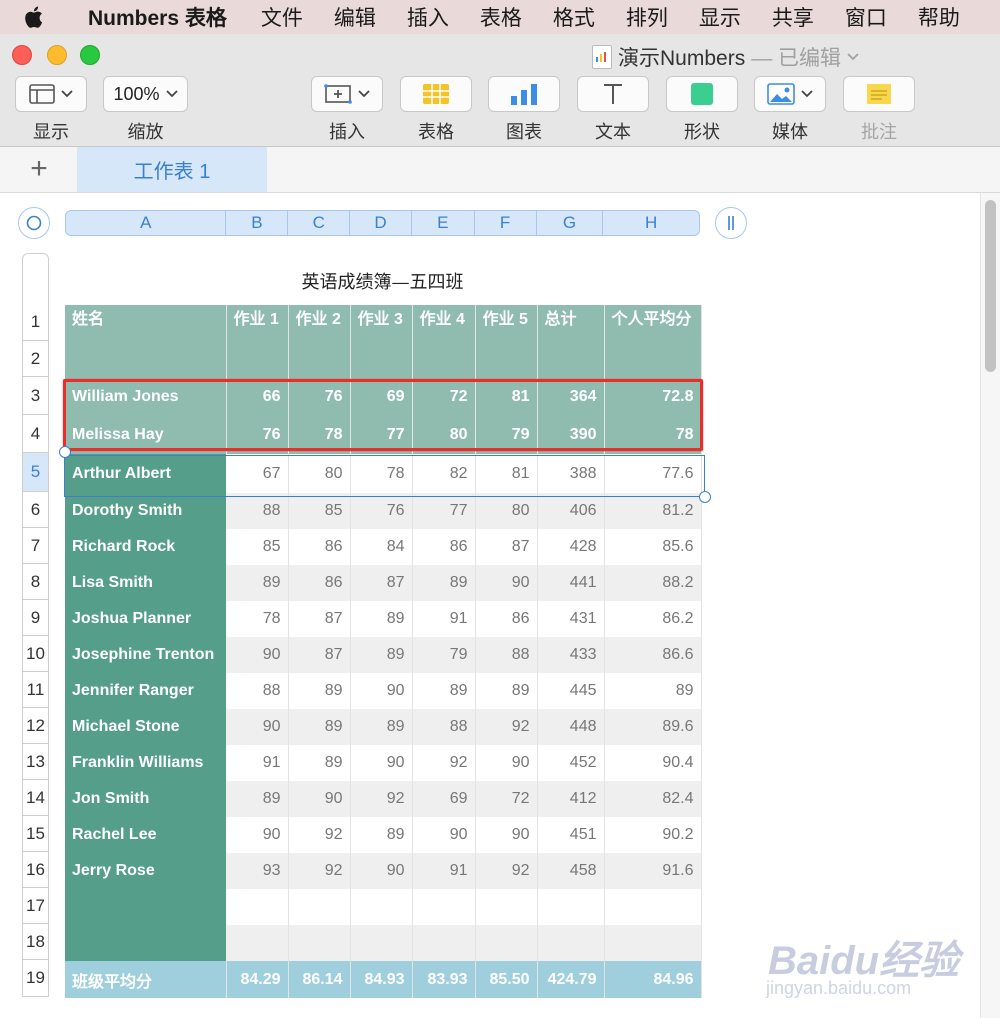  Describe the element at coordinates (35, 359) in the screenshot. I see `row-header: 2` at that location.